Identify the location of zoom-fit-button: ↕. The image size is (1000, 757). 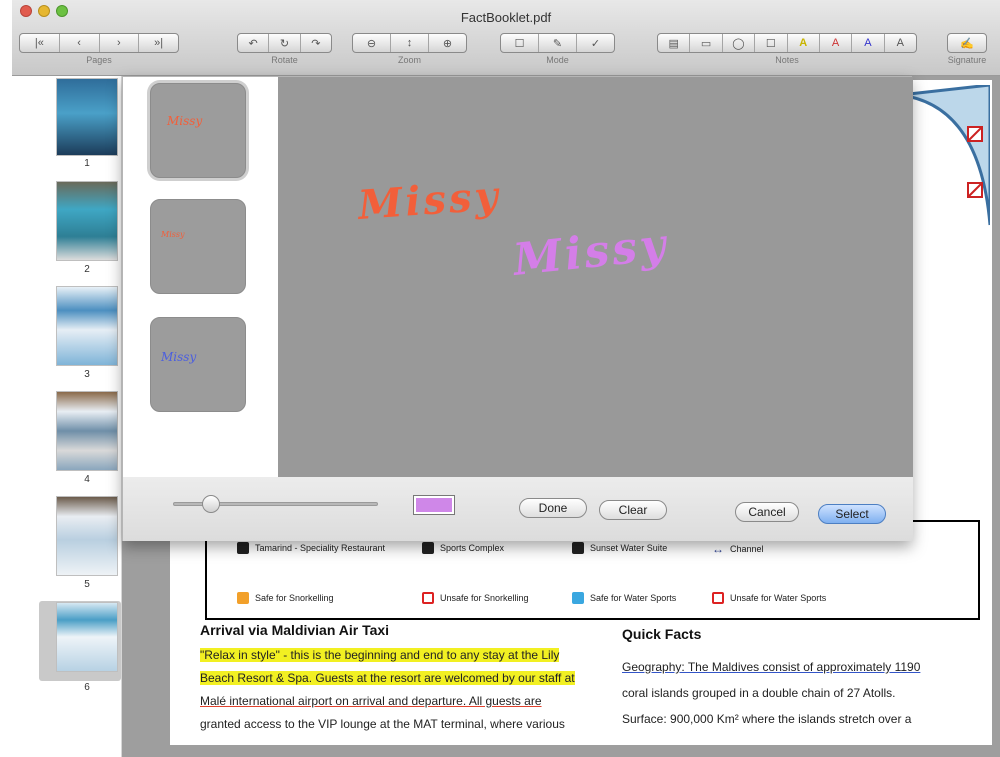
(410, 43).